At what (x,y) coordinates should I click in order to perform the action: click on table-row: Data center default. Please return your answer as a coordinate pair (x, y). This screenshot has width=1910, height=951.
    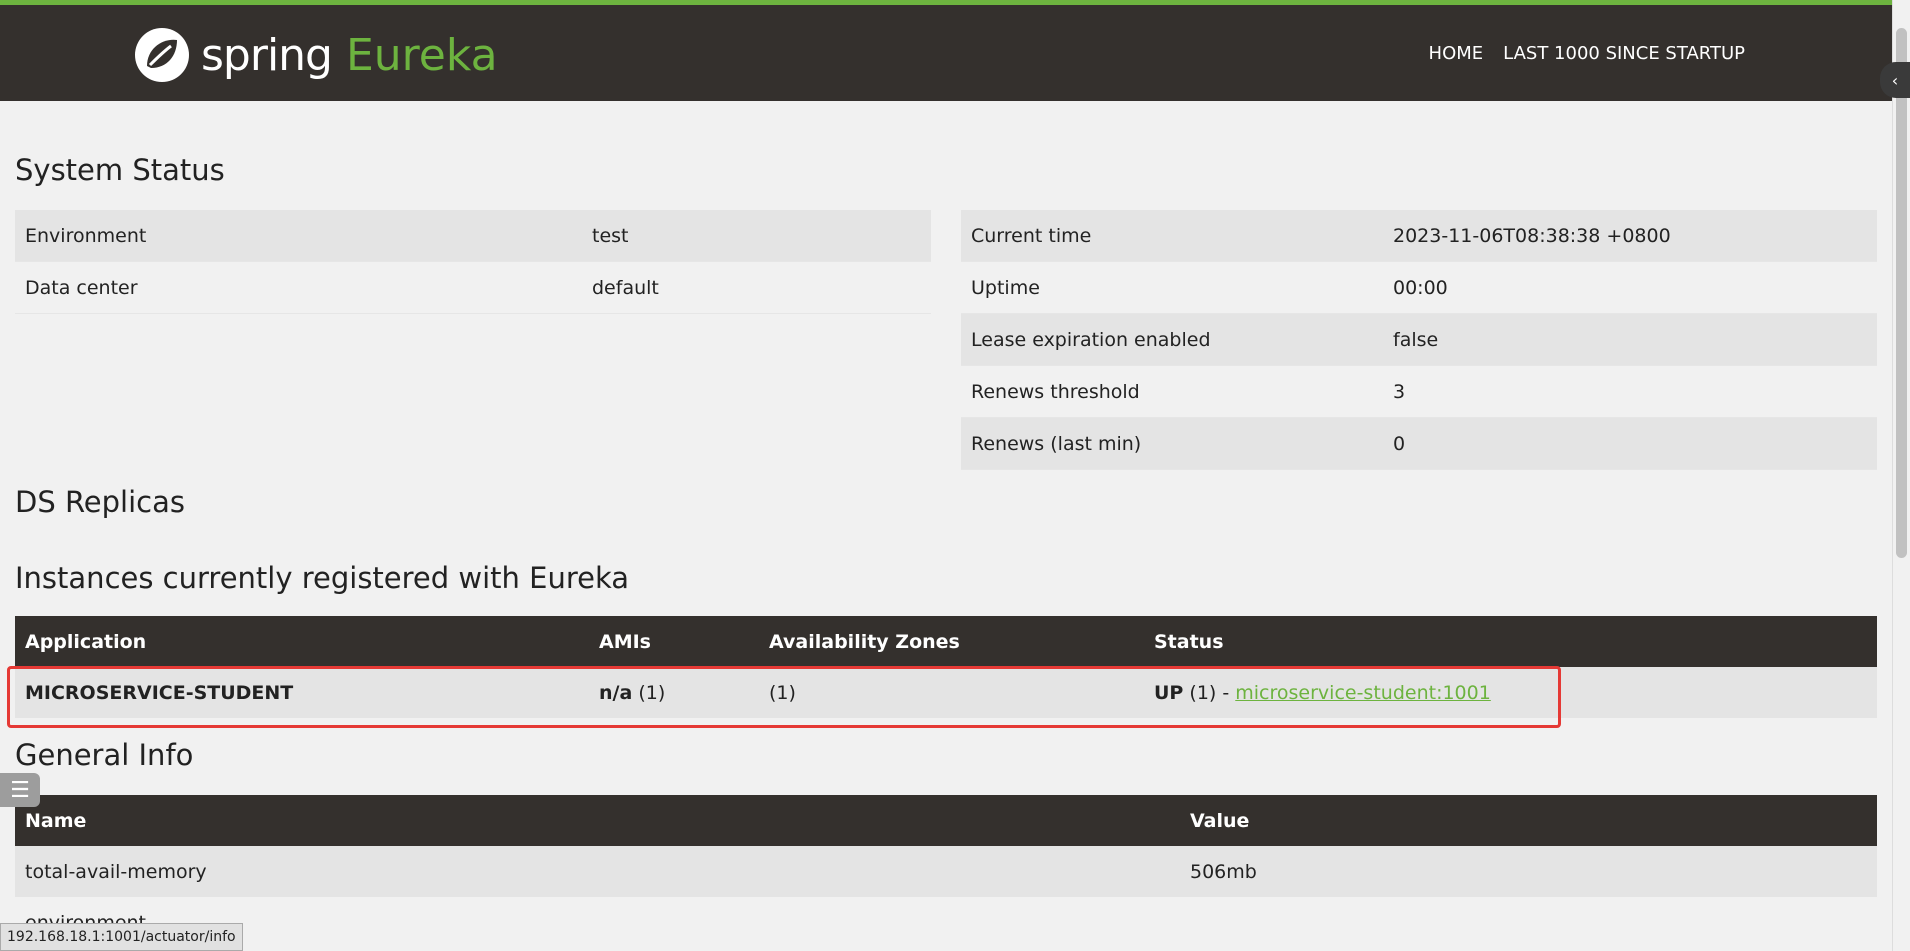
    Looking at the image, I should click on (473, 287).